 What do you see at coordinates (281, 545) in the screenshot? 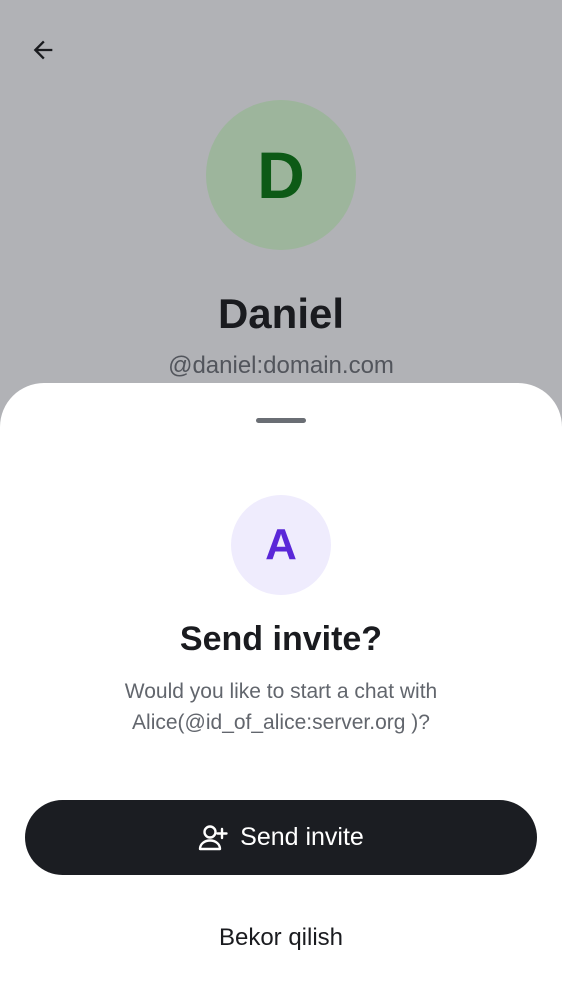
I see `invitee-avatar: A` at bounding box center [281, 545].